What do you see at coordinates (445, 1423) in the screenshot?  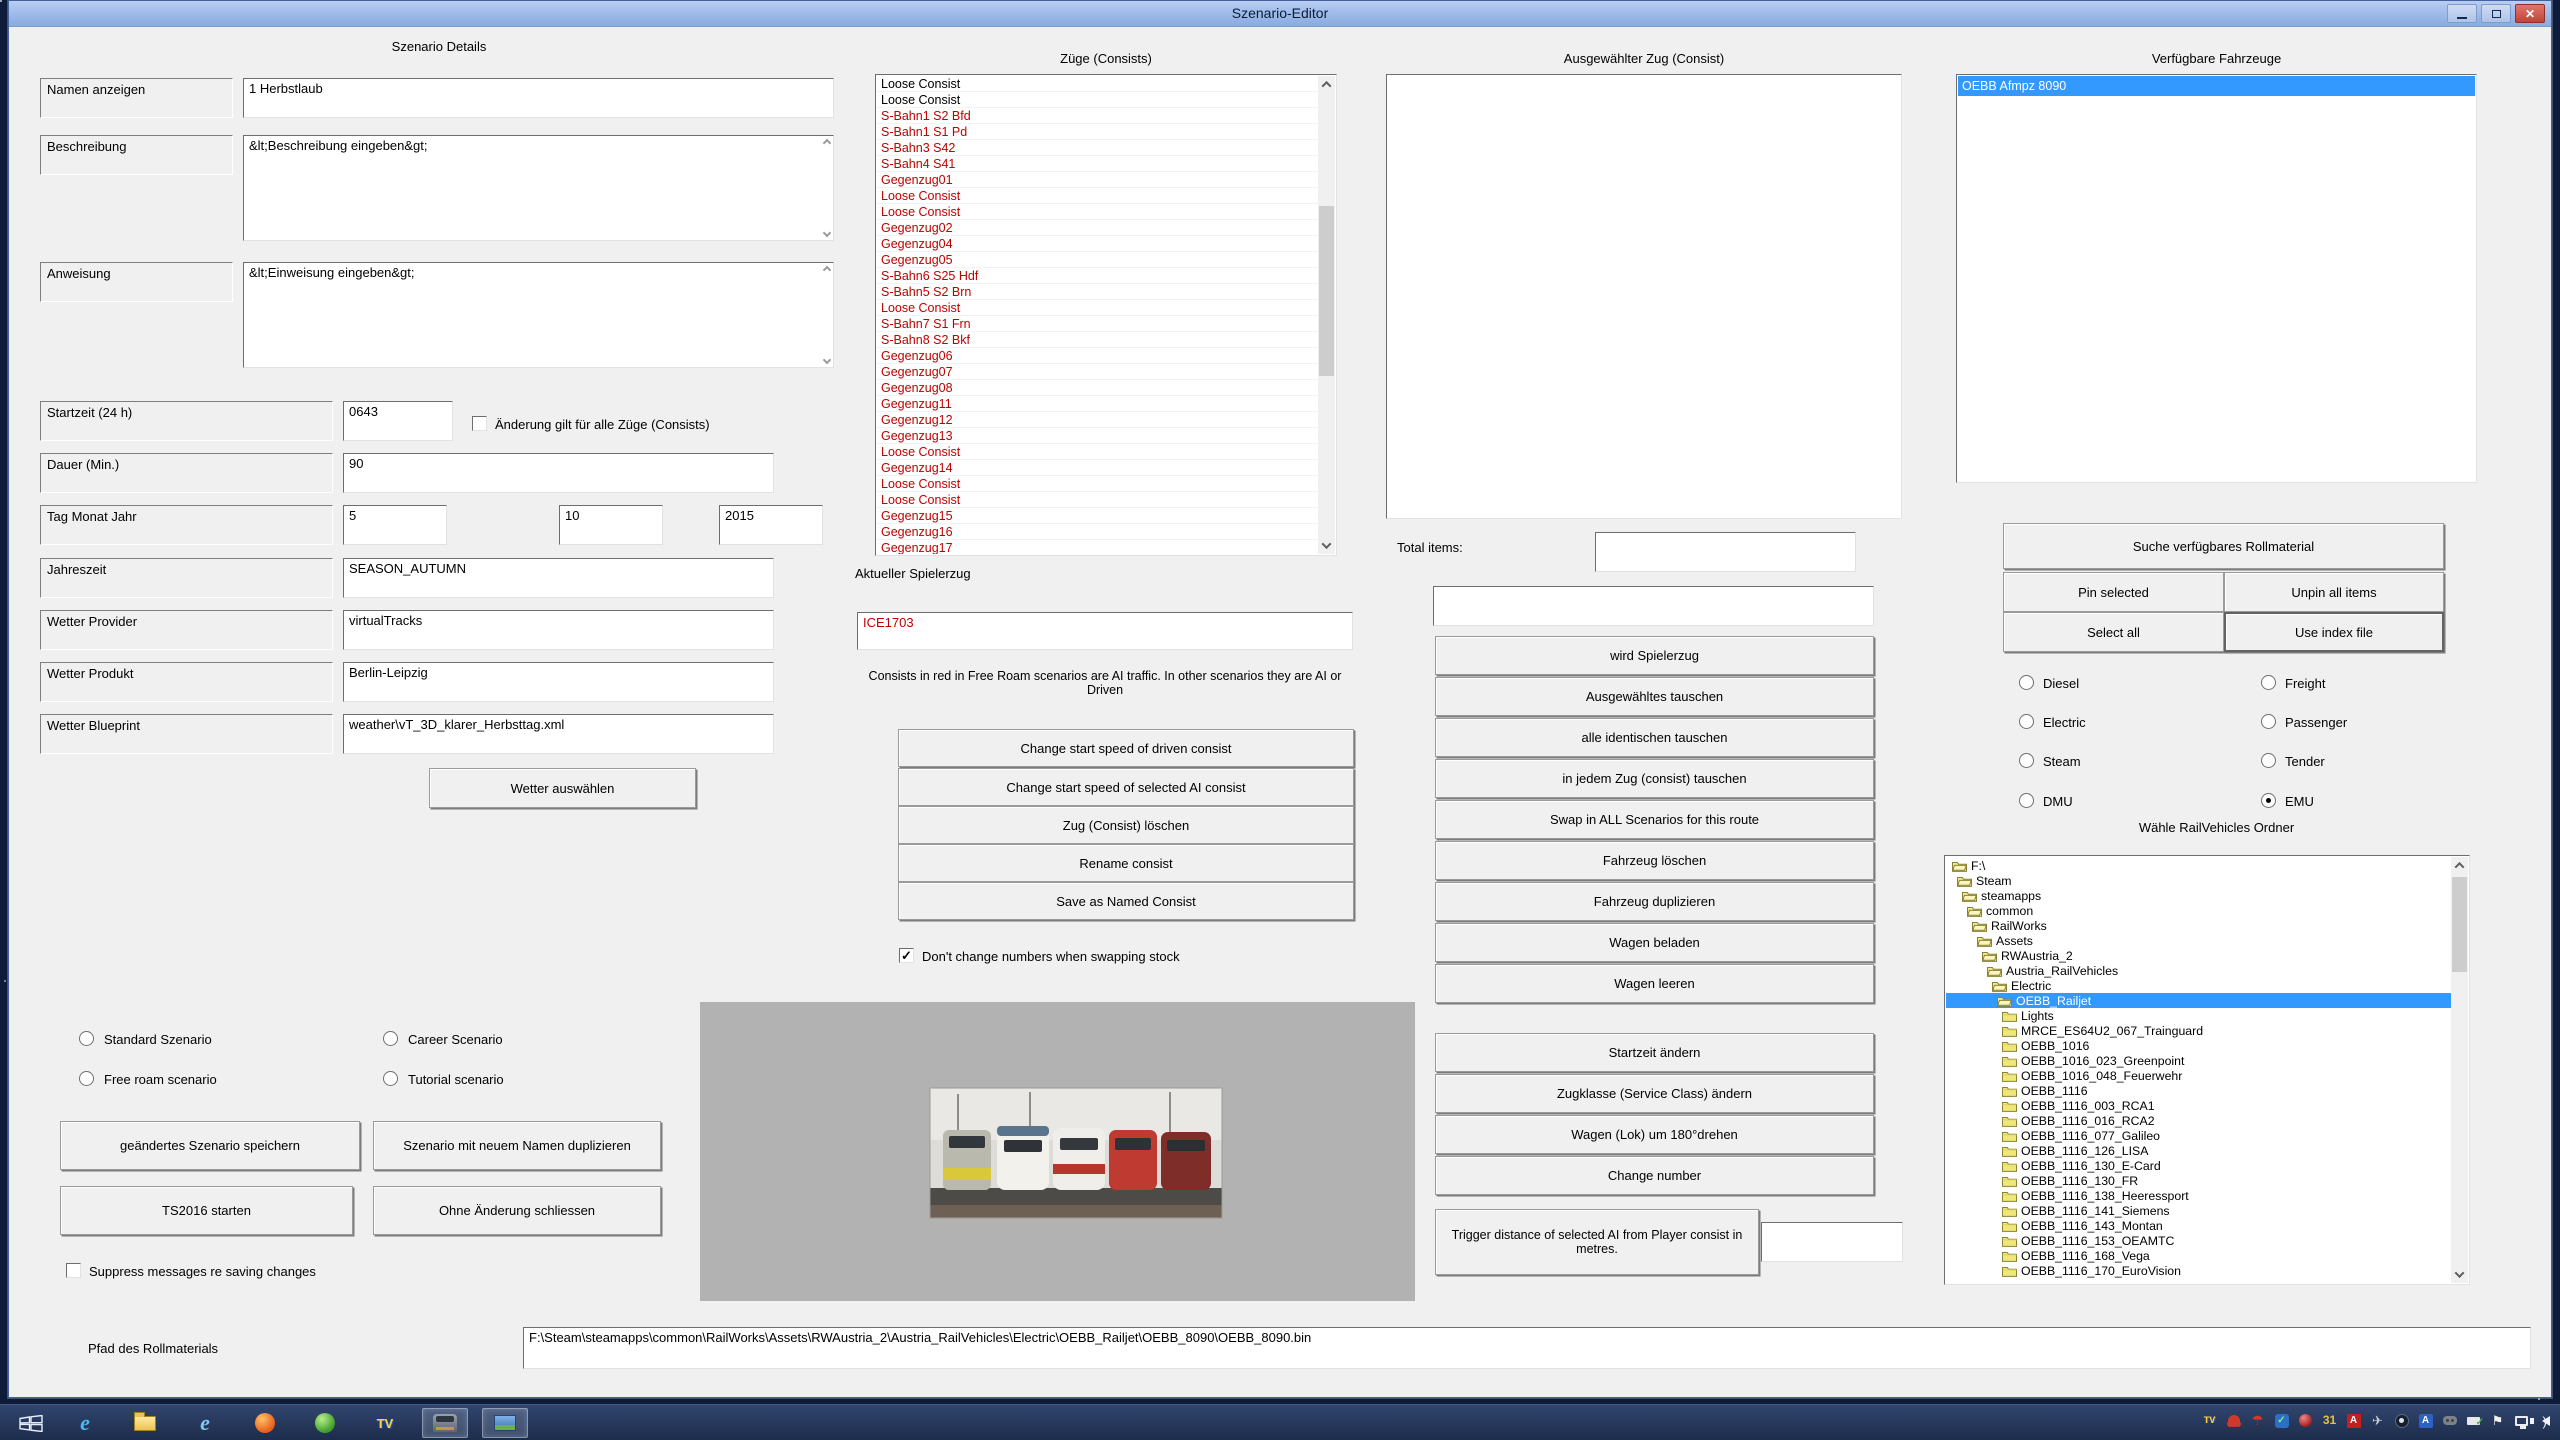 I see `taskbar-scenario-editor-app-icon` at bounding box center [445, 1423].